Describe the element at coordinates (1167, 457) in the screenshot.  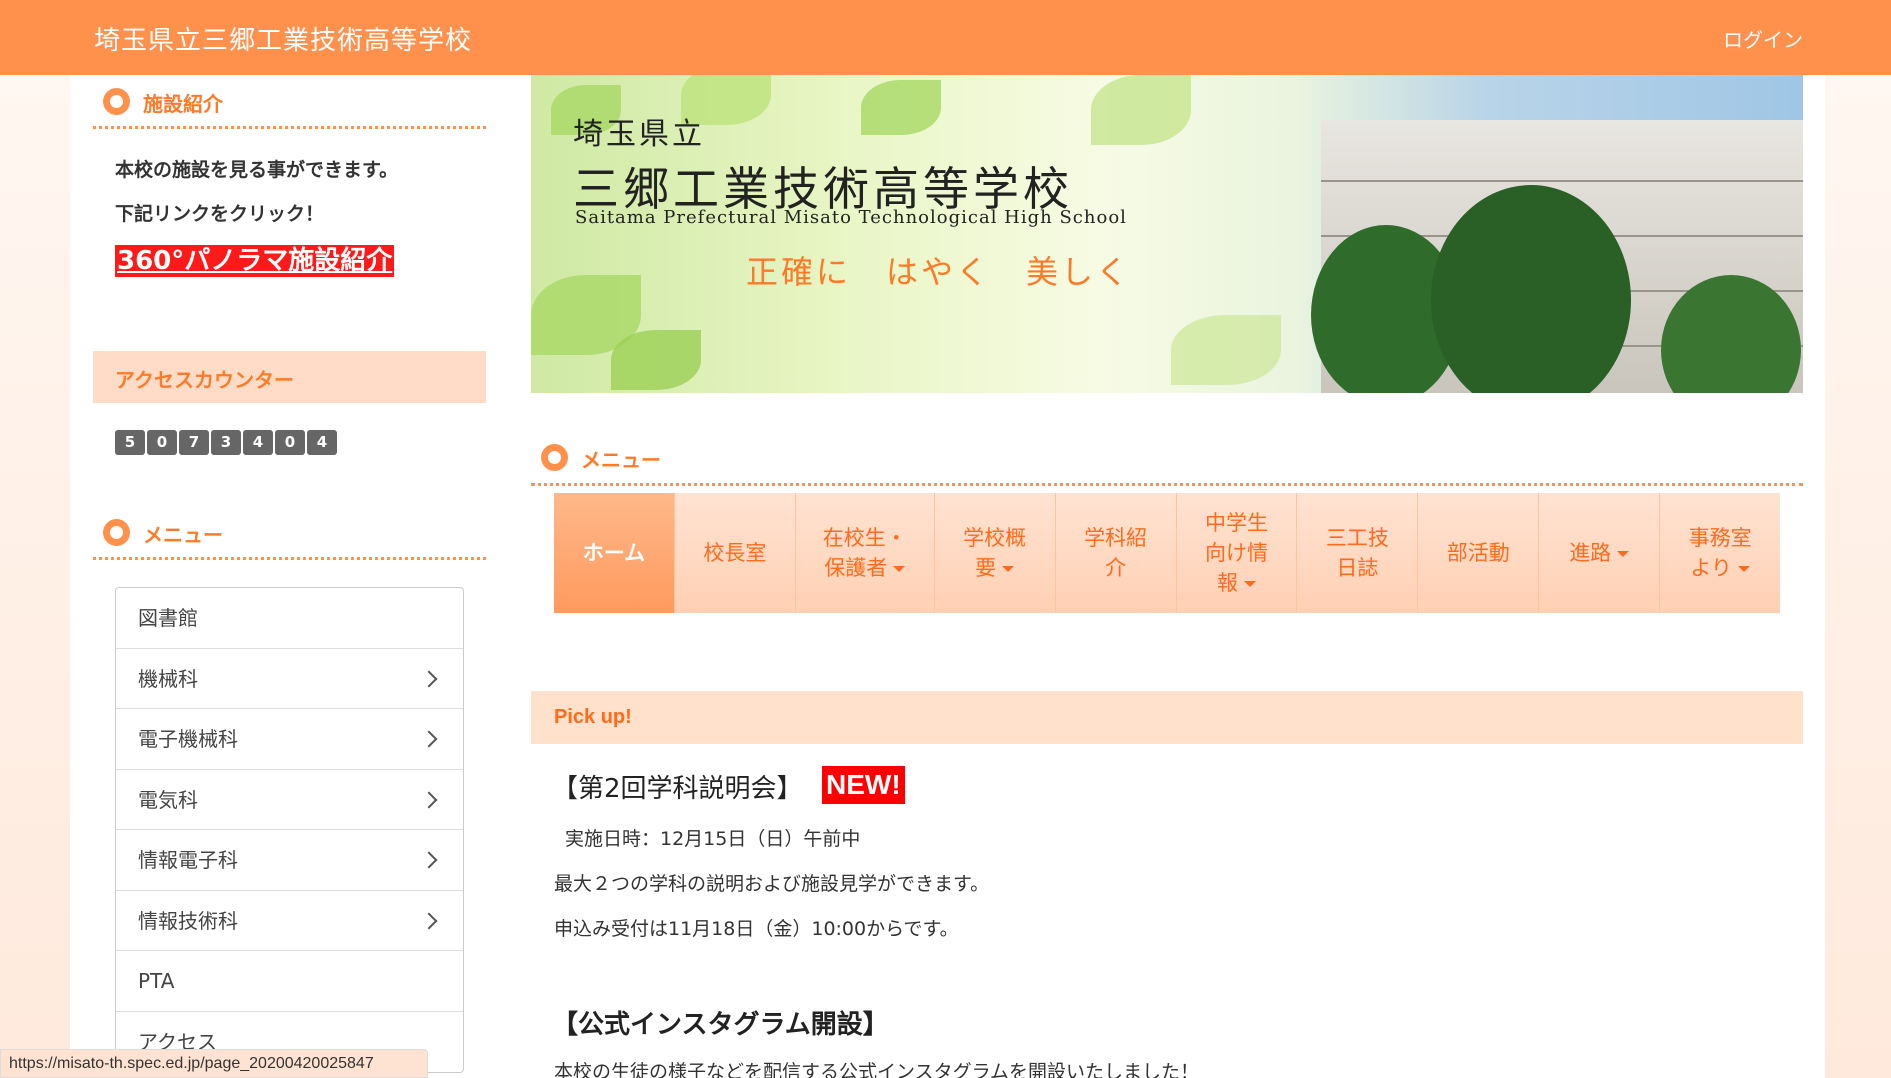
I see `main-menu-heading: メニュー` at that location.